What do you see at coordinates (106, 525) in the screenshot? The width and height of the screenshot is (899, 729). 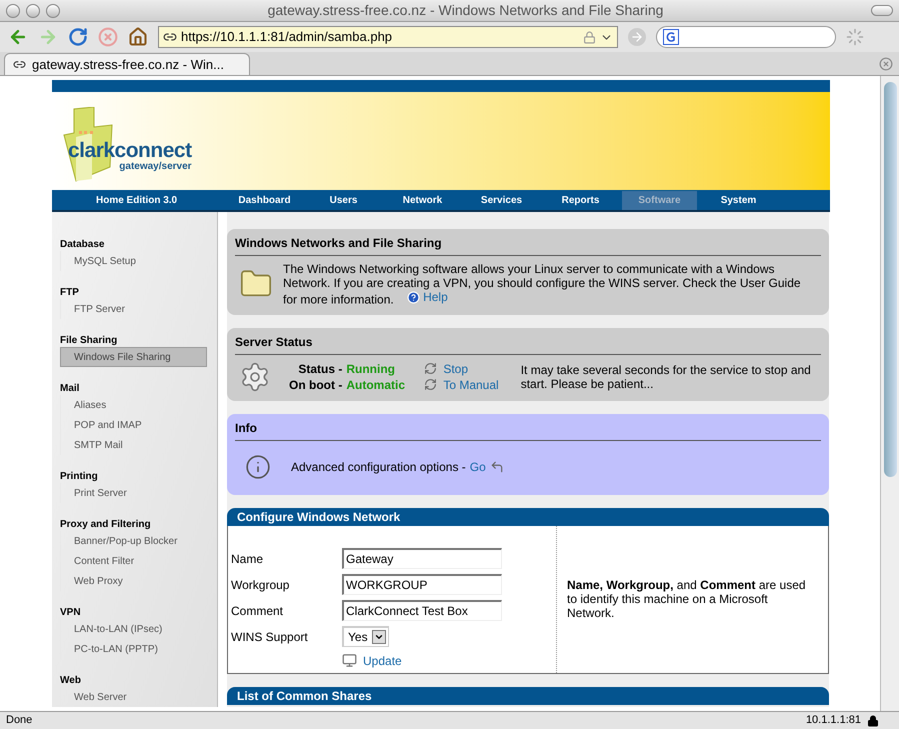 I see `sidebar-heading: Proxy and Filtering` at bounding box center [106, 525].